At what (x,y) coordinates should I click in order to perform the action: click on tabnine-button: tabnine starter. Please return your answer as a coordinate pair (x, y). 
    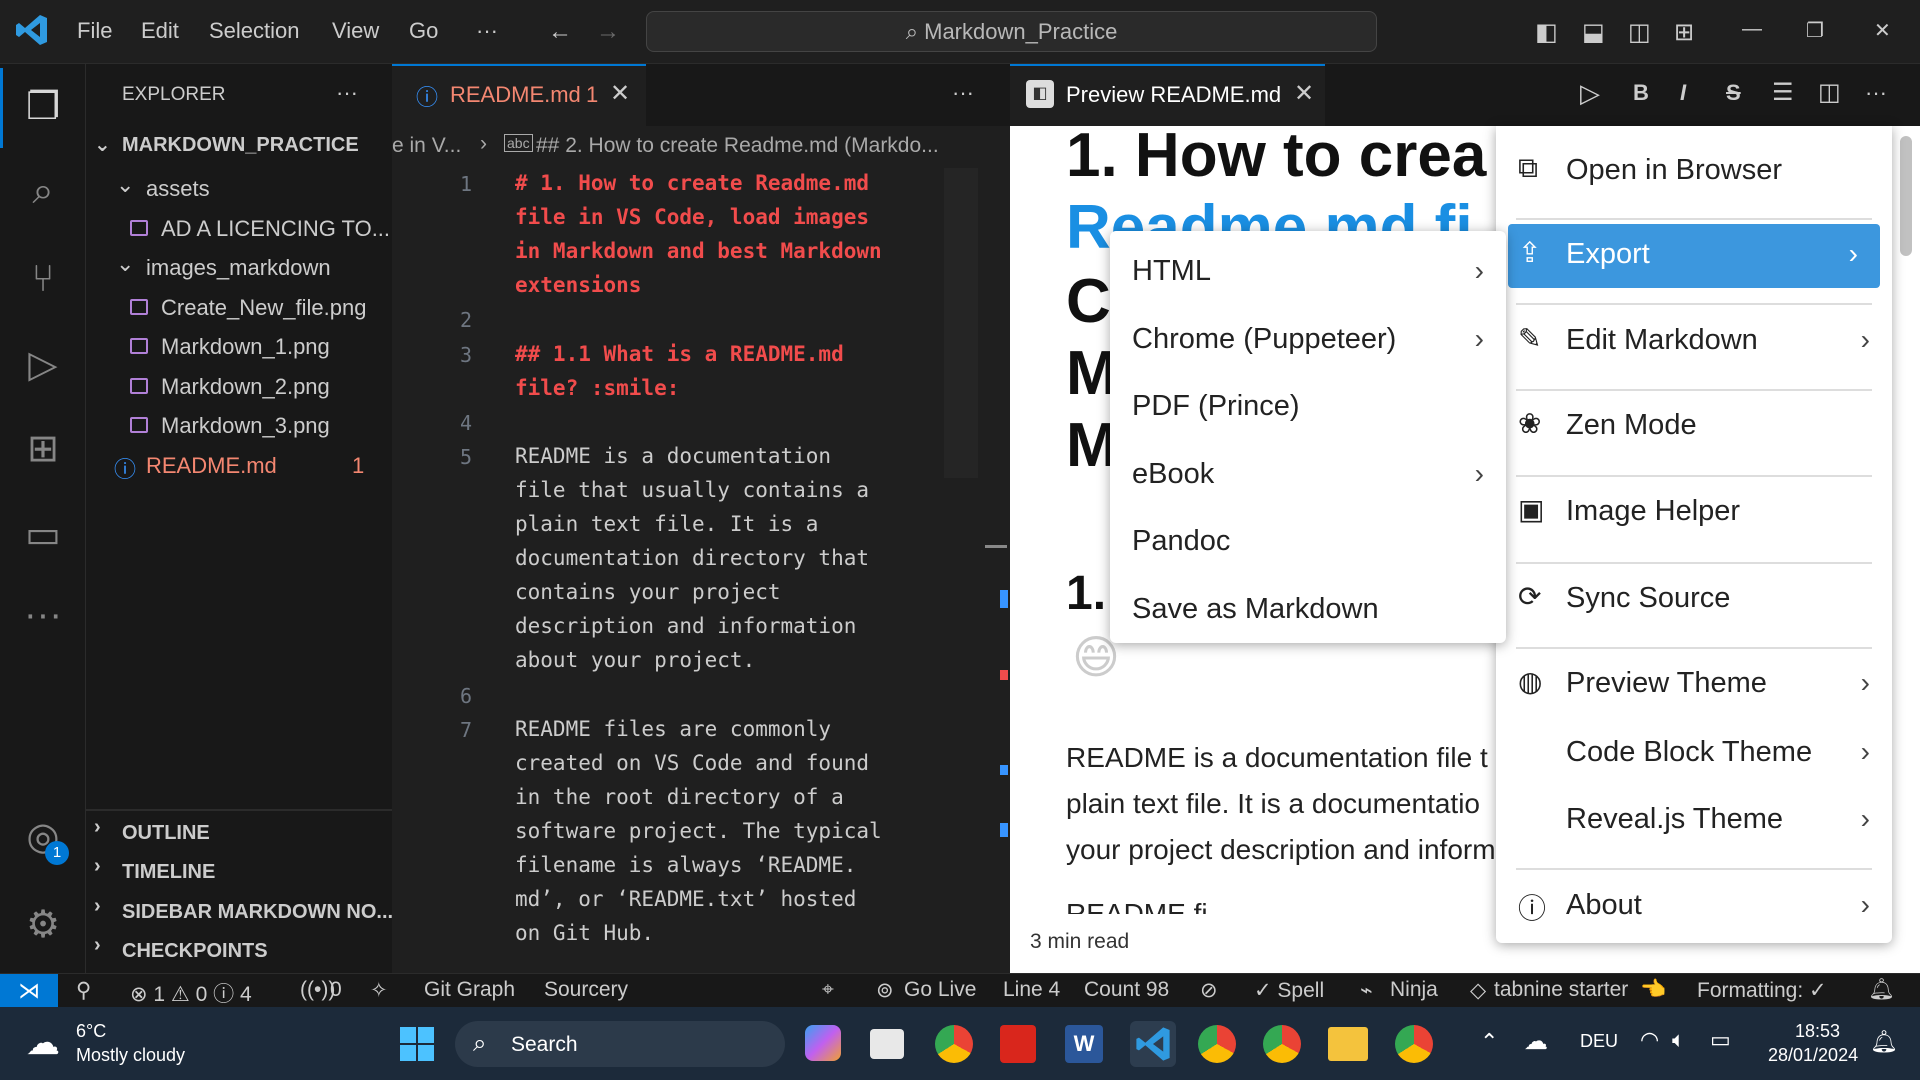
    Looking at the image, I should click on (1561, 990).